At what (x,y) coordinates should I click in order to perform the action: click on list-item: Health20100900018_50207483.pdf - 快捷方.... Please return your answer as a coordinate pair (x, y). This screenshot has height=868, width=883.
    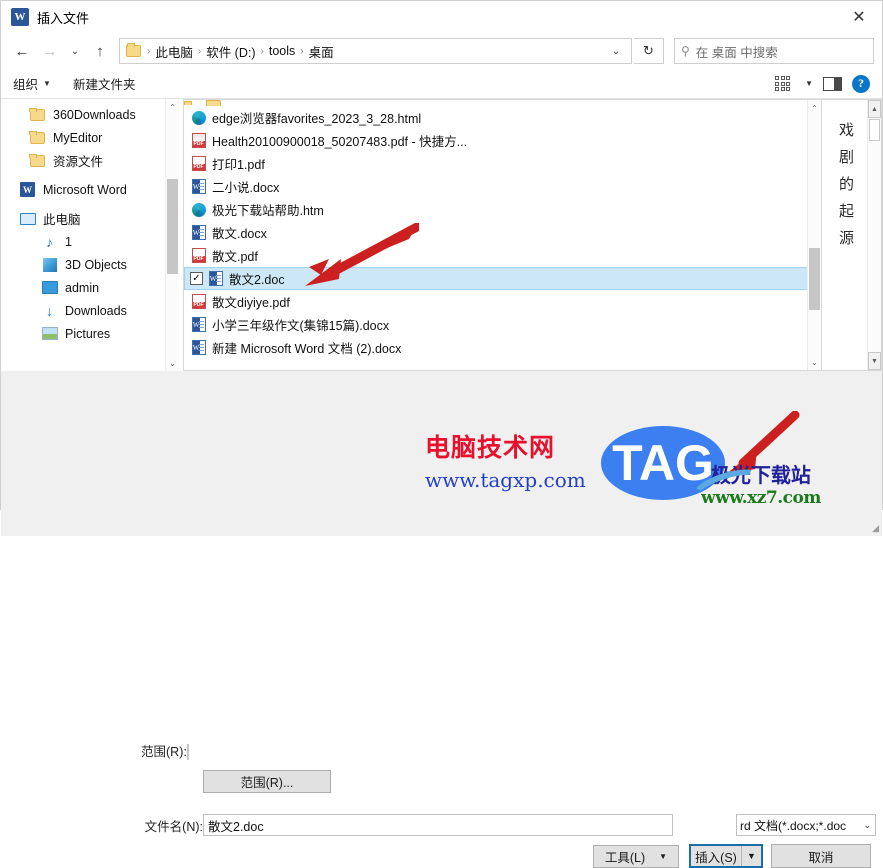
    Looking at the image, I should click on (502, 140).